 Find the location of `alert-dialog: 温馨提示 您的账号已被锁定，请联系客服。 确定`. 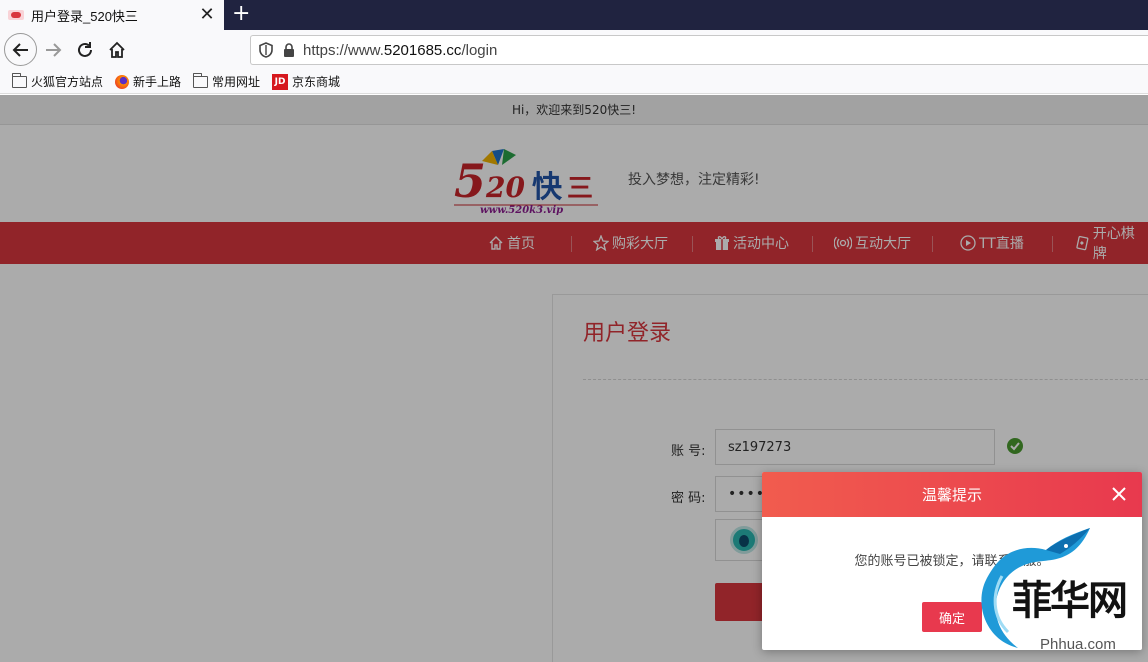

alert-dialog: 温馨提示 您的账号已被锁定，请联系客服。 确定 is located at coordinates (952, 561).